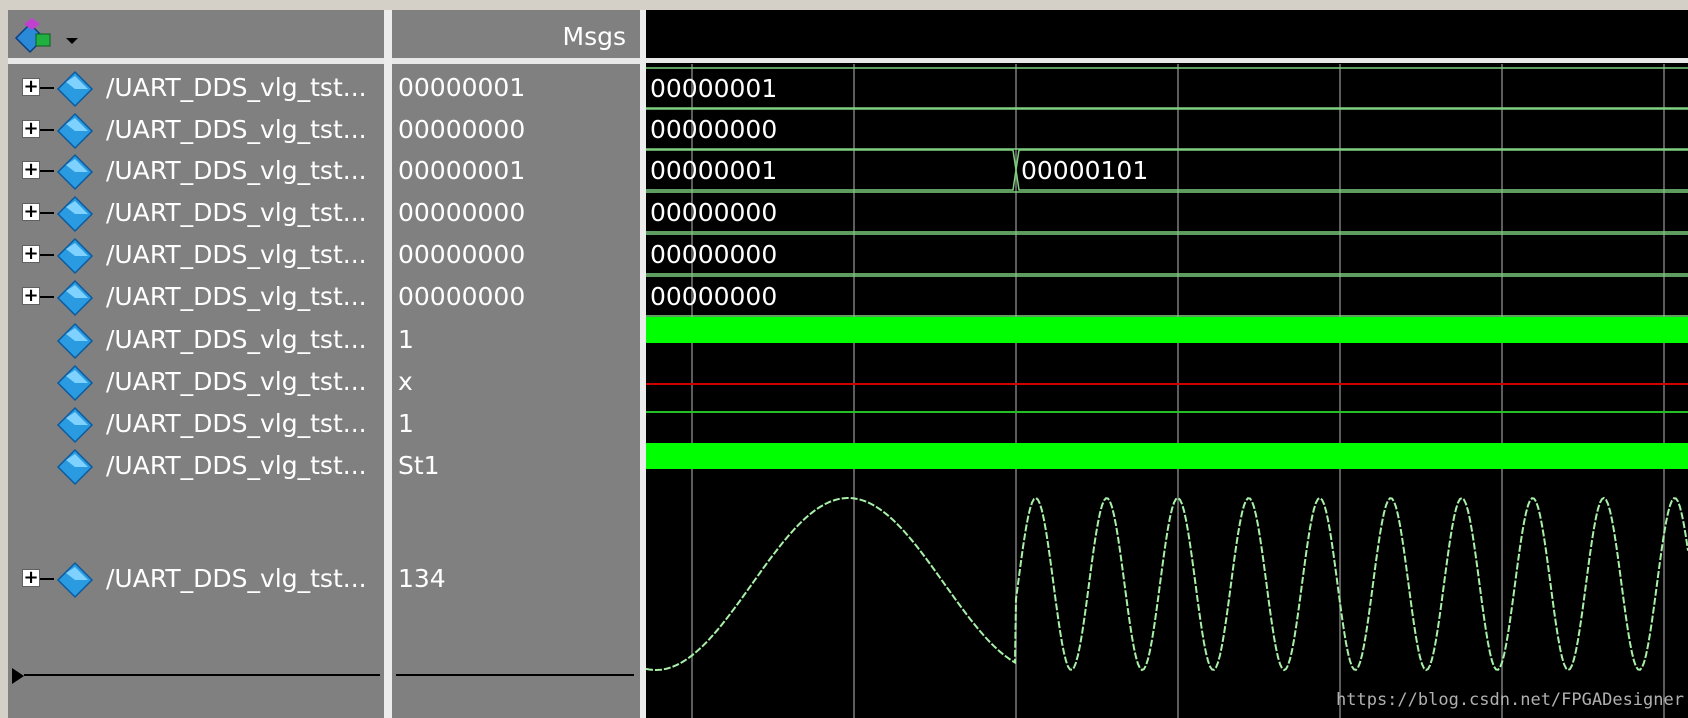 The height and width of the screenshot is (718, 1688). Describe the element at coordinates (516, 382) in the screenshot. I see `signal-value-row: x` at that location.